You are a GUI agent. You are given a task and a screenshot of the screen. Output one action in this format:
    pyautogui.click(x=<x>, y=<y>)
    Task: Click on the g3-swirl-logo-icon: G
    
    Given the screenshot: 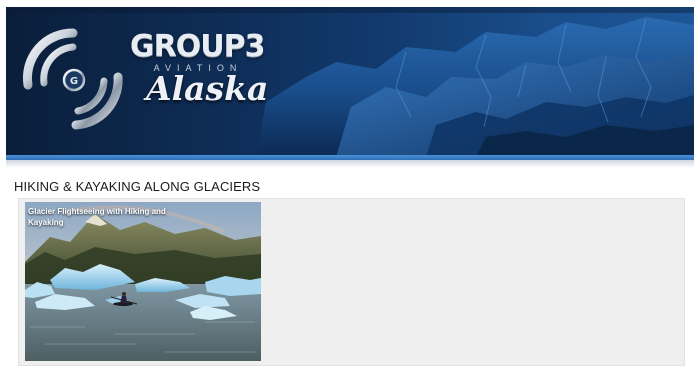 What is the action you would take?
    pyautogui.click(x=72, y=79)
    